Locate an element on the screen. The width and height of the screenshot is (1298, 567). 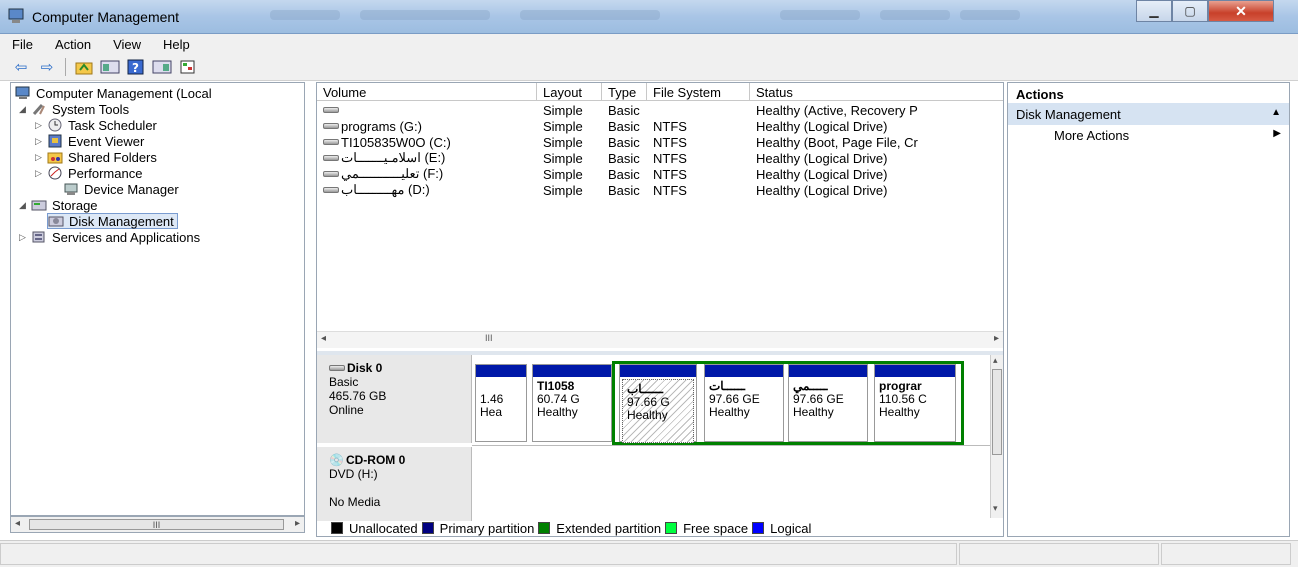
tree-item-disk-management: Disk Management is located at coordinates (112, 221).